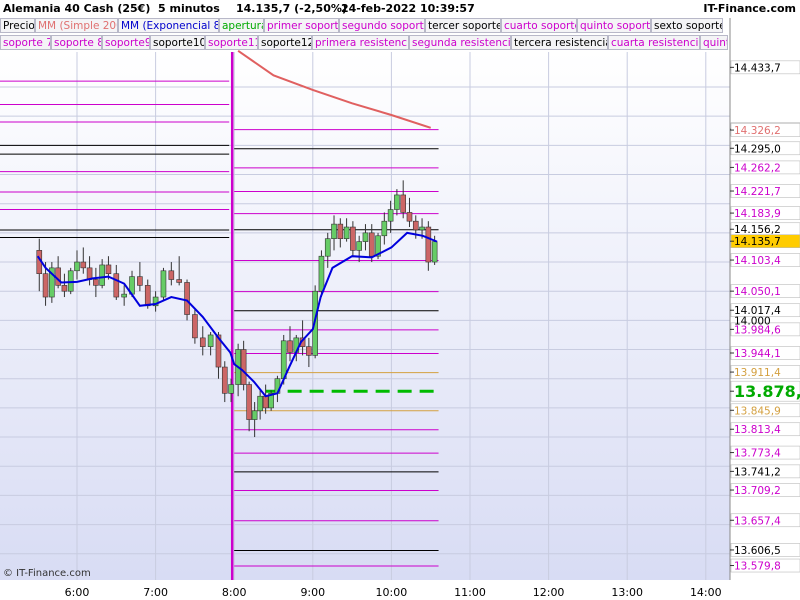 This screenshot has height=600, width=800. I want to click on legend-item: soporte11, so click(231, 42).